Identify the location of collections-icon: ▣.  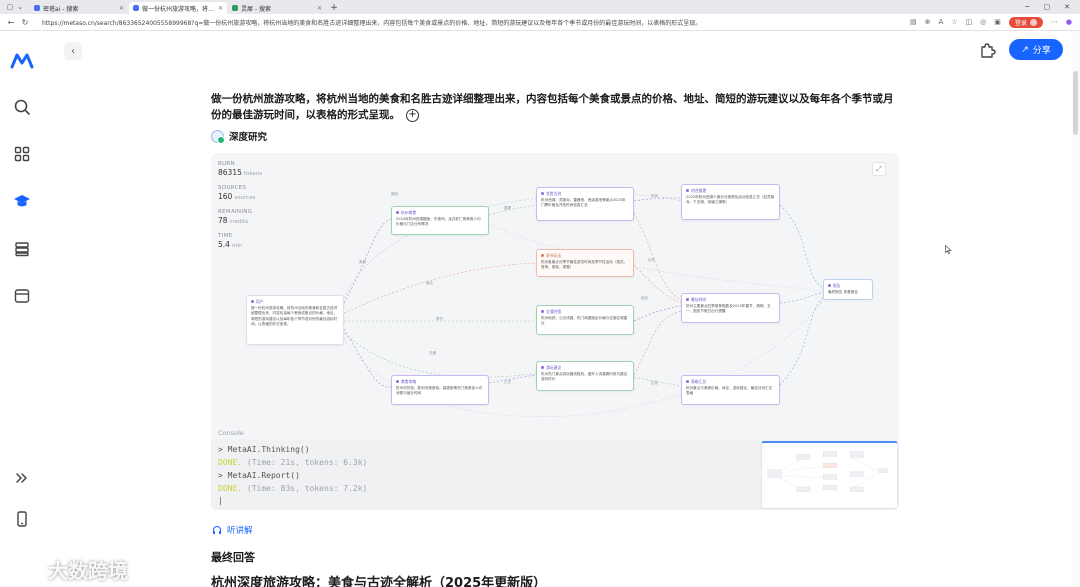
(997, 22).